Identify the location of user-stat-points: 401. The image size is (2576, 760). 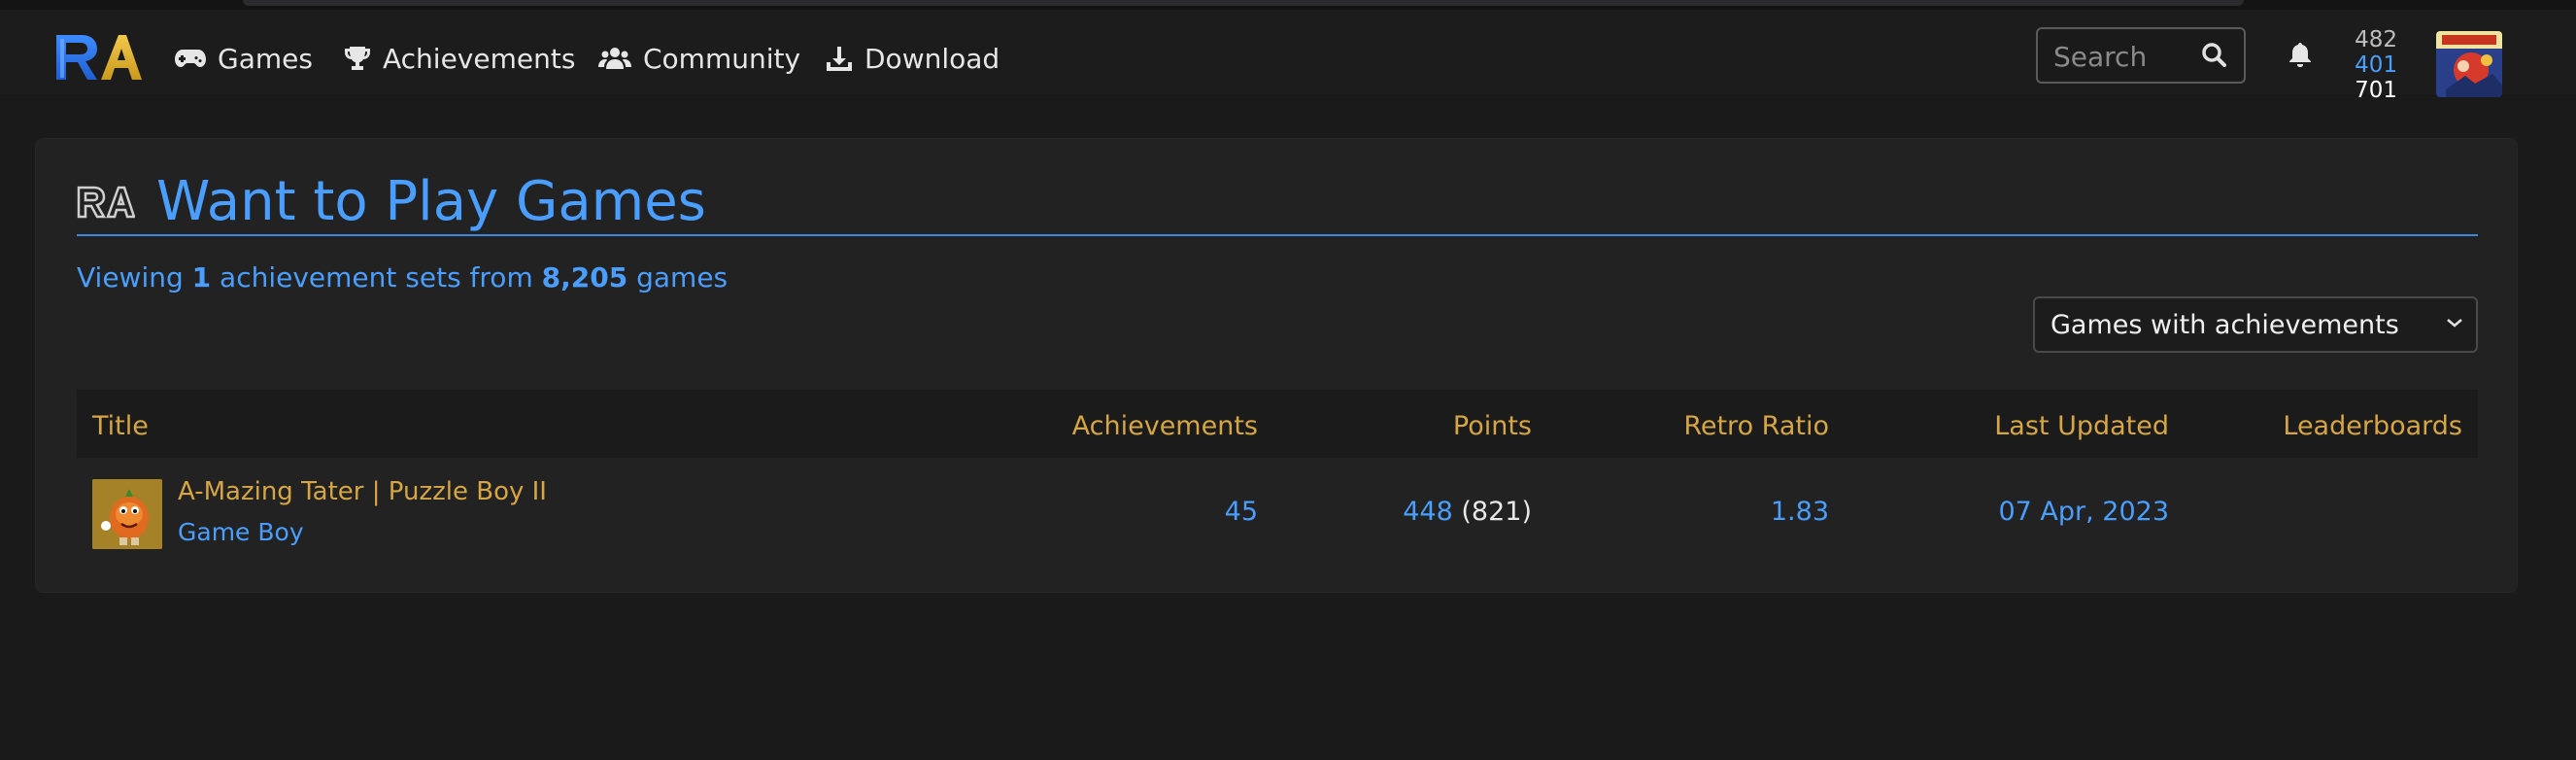
(2376, 65).